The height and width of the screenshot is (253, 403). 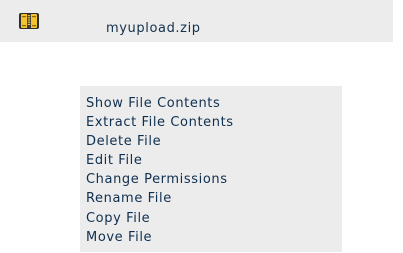 What do you see at coordinates (160, 218) in the screenshot?
I see `copy-file-link: Copy File` at bounding box center [160, 218].